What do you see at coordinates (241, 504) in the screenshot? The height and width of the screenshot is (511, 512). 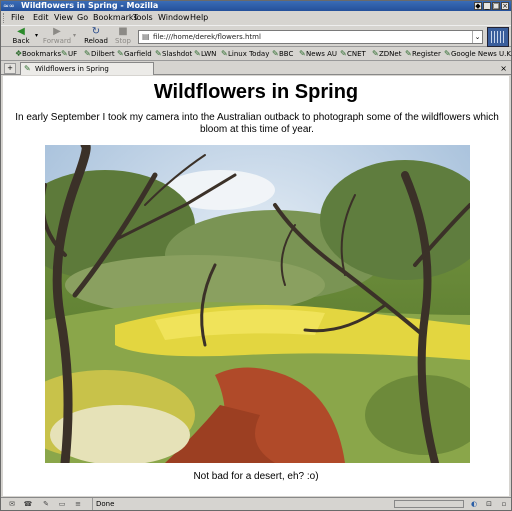 I see `status-text: Done` at bounding box center [241, 504].